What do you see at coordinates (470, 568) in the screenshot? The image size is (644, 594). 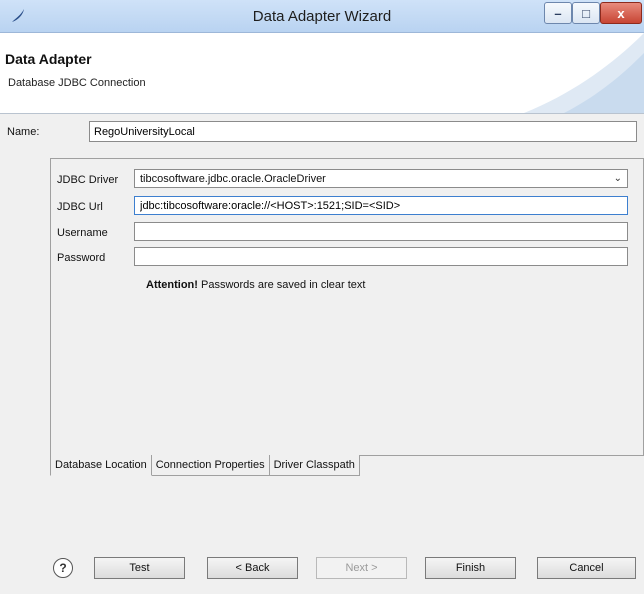 I see `finish-button: Finish` at bounding box center [470, 568].